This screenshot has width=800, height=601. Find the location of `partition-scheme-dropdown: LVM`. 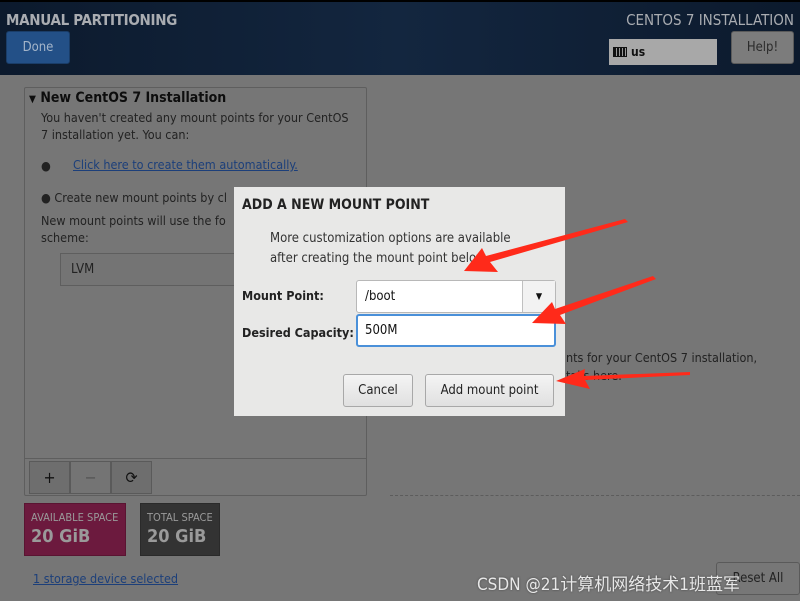

partition-scheme-dropdown: LVM is located at coordinates (155, 269).